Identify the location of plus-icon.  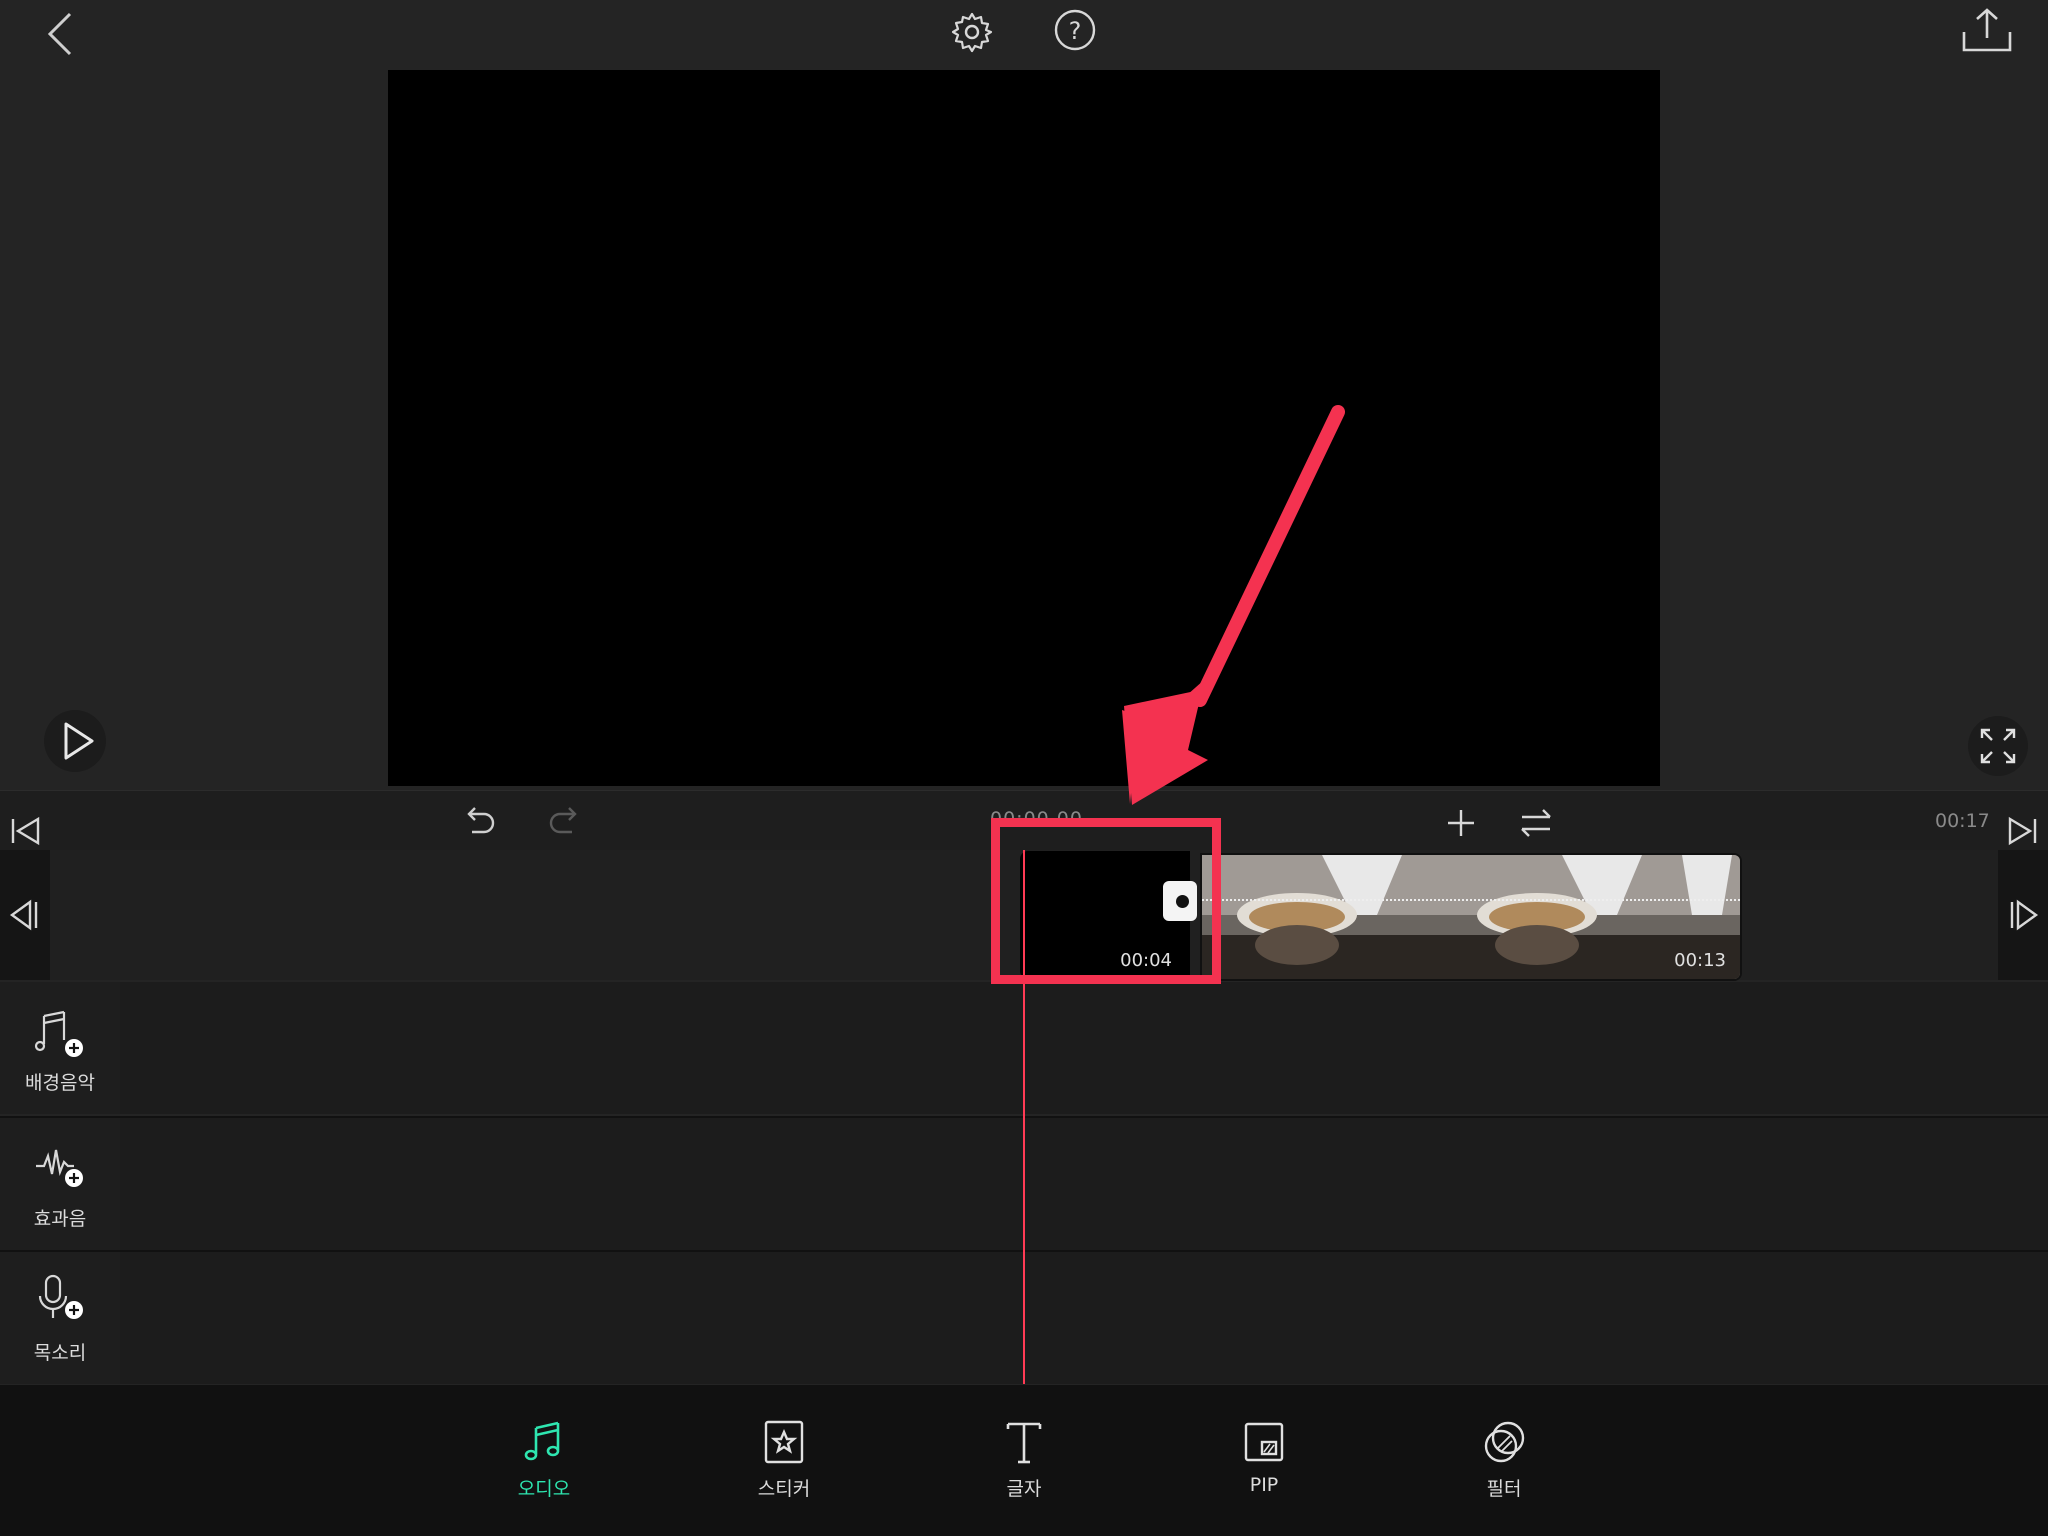
(1461, 823).